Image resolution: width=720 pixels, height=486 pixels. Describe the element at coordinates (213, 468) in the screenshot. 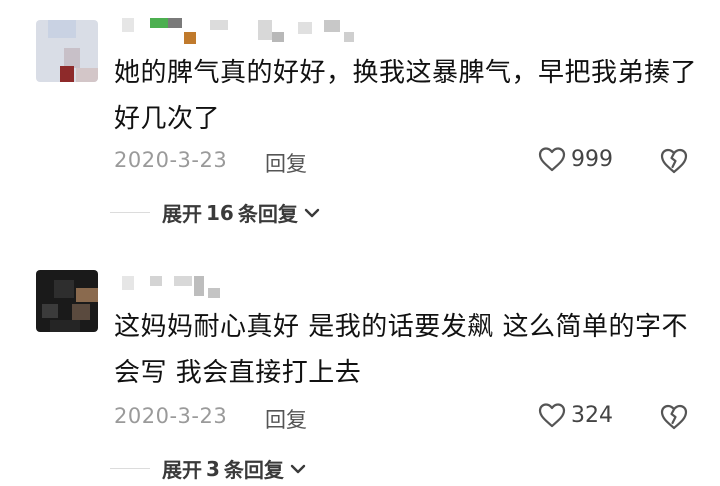

I see `expand-count: 3` at that location.